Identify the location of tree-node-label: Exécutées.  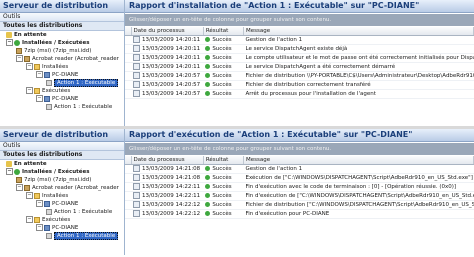
(56, 220).